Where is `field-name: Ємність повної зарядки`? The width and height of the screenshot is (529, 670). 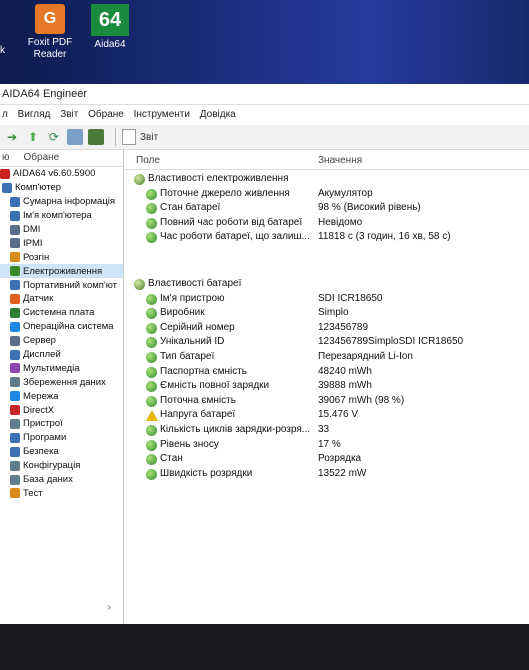
field-name: Ємність повної зарядки is located at coordinates (215, 386).